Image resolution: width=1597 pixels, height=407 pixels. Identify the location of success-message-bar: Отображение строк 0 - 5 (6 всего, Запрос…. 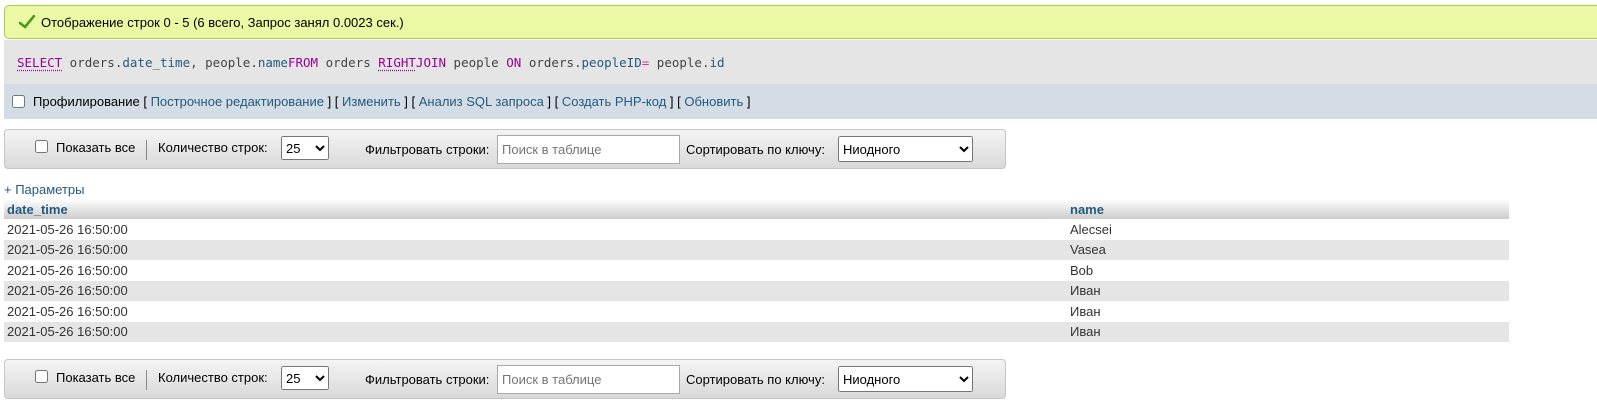
(800, 22).